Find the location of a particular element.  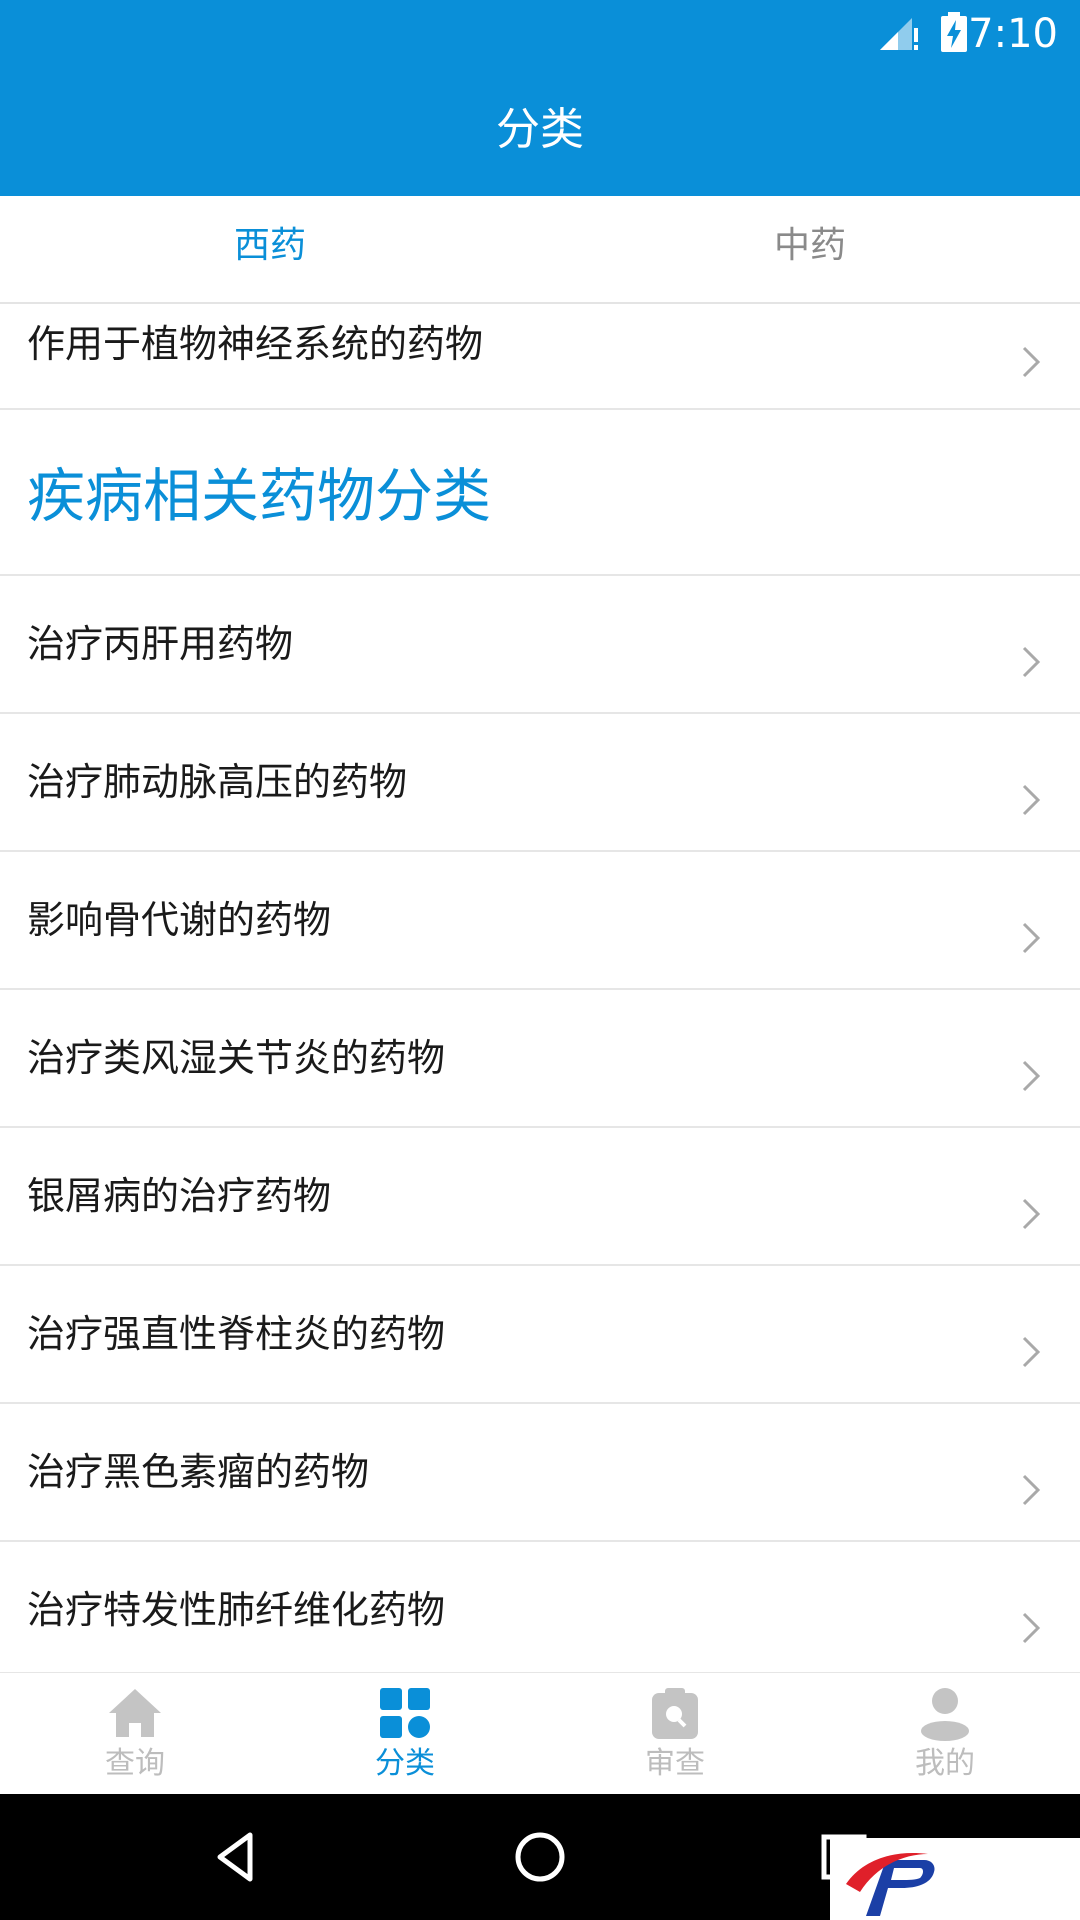

list-item-label: 作用于植物神经系统的药物 is located at coordinates (255, 344).